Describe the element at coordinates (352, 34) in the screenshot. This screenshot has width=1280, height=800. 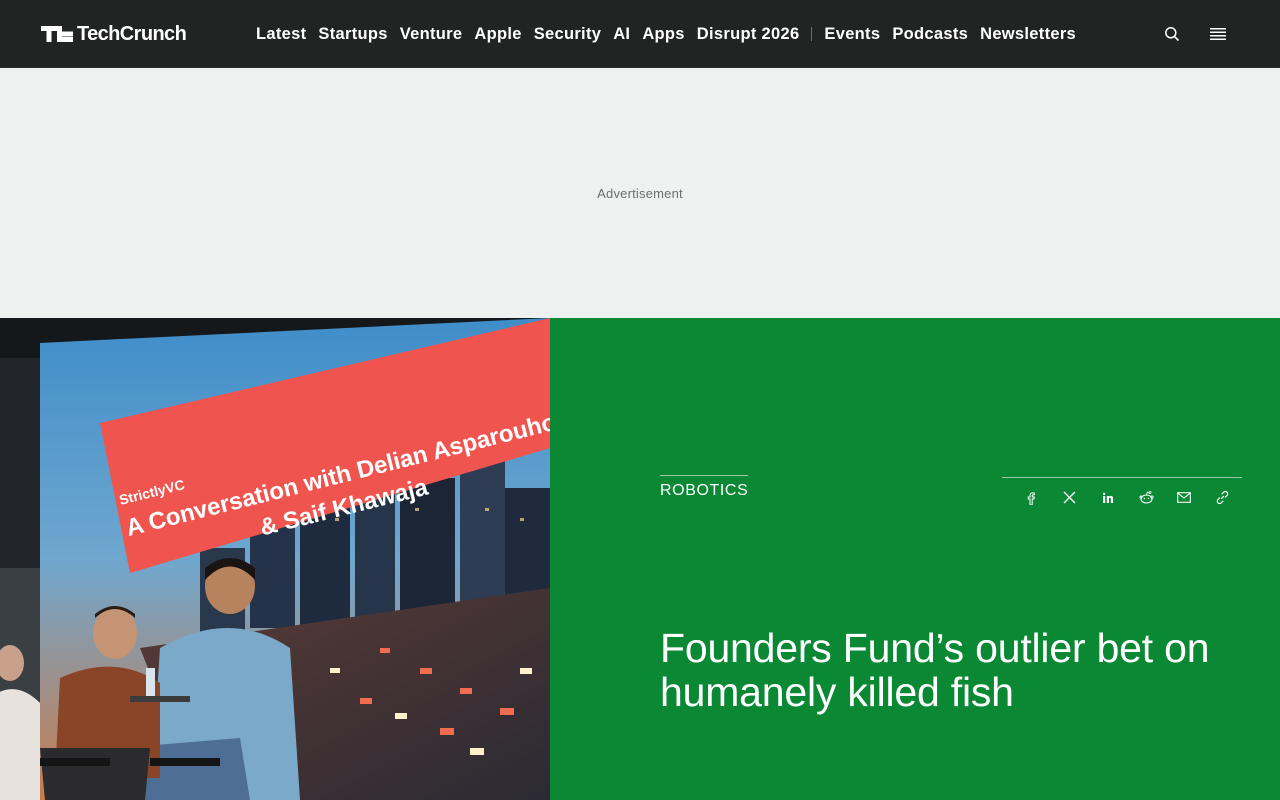
I see `nav-startups: Startups` at that location.